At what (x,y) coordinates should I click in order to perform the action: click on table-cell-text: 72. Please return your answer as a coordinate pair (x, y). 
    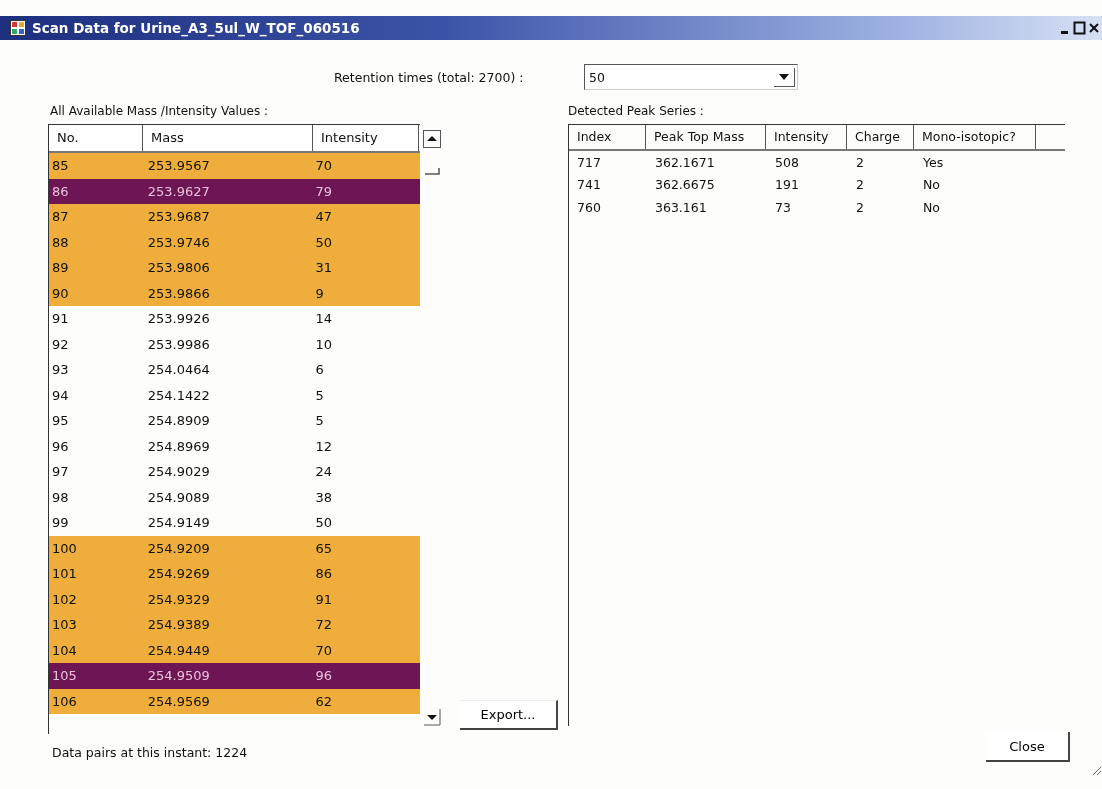
    Looking at the image, I should click on (324, 625).